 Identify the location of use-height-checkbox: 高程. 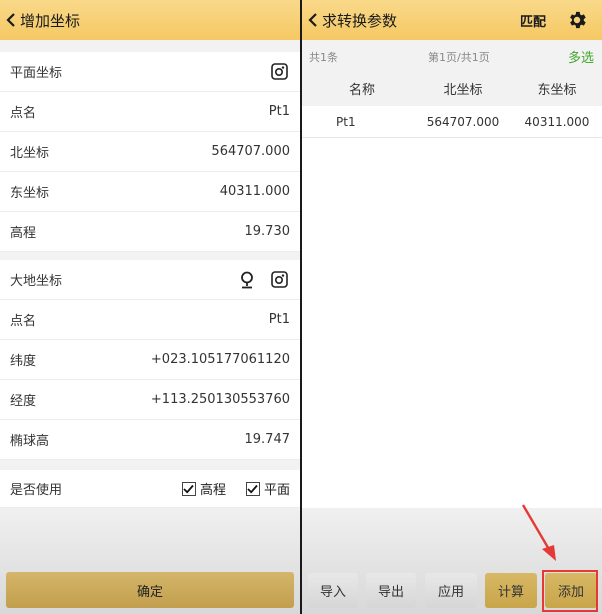
(203, 488).